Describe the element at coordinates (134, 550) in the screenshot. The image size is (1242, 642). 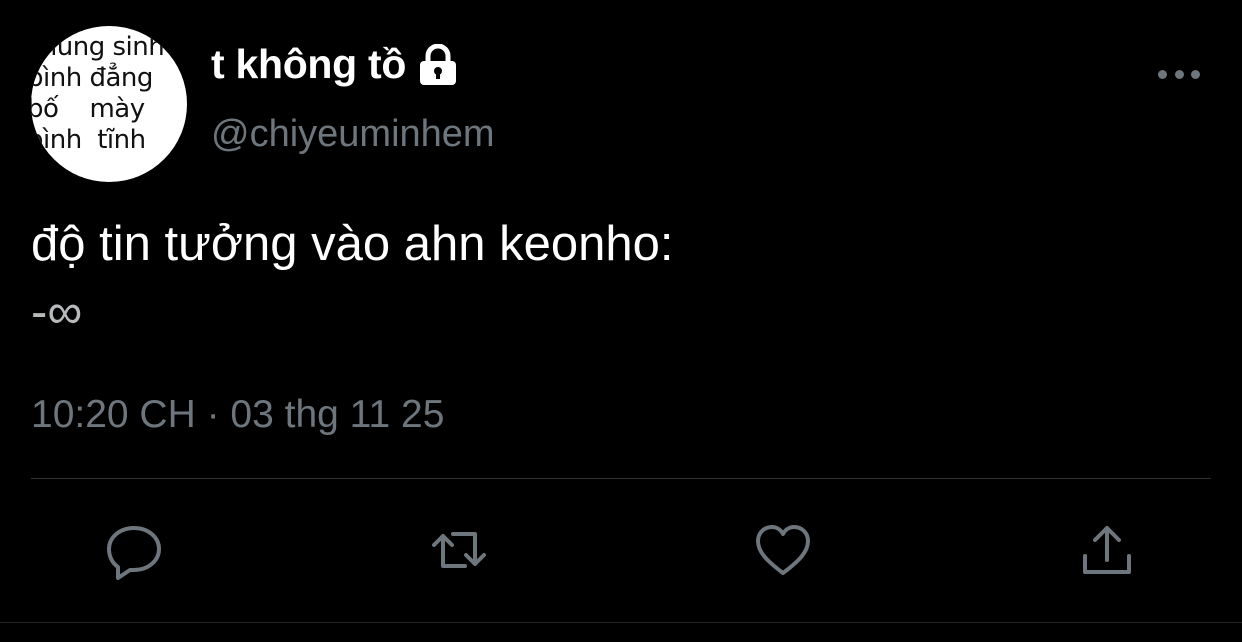
I see `reply-icon` at that location.